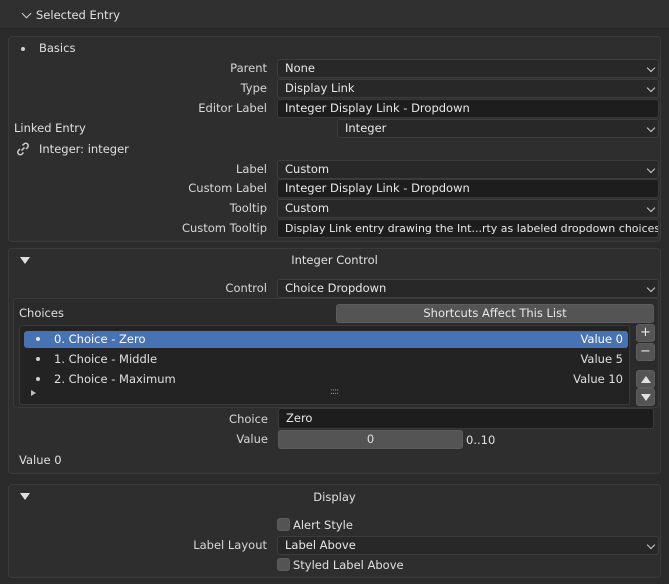 This screenshot has width=669, height=584. Describe the element at coordinates (23, 149) in the screenshot. I see `link-icon` at that location.